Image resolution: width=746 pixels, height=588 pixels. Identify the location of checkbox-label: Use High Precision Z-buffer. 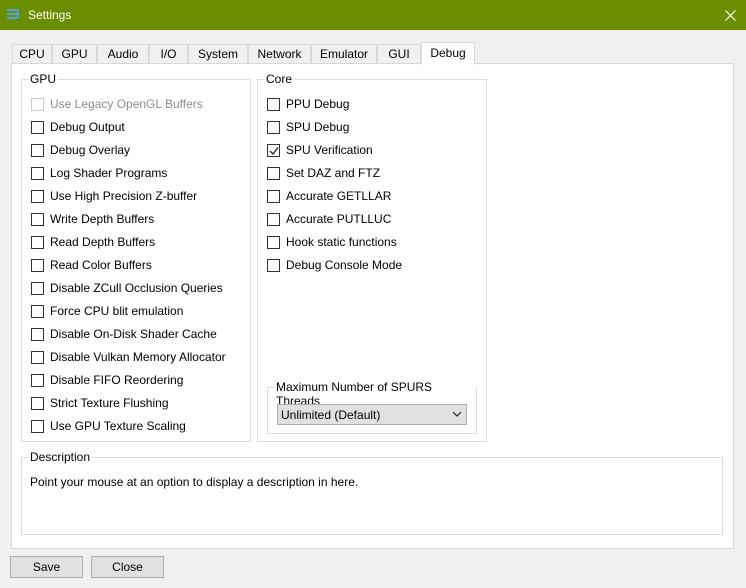
(124, 196).